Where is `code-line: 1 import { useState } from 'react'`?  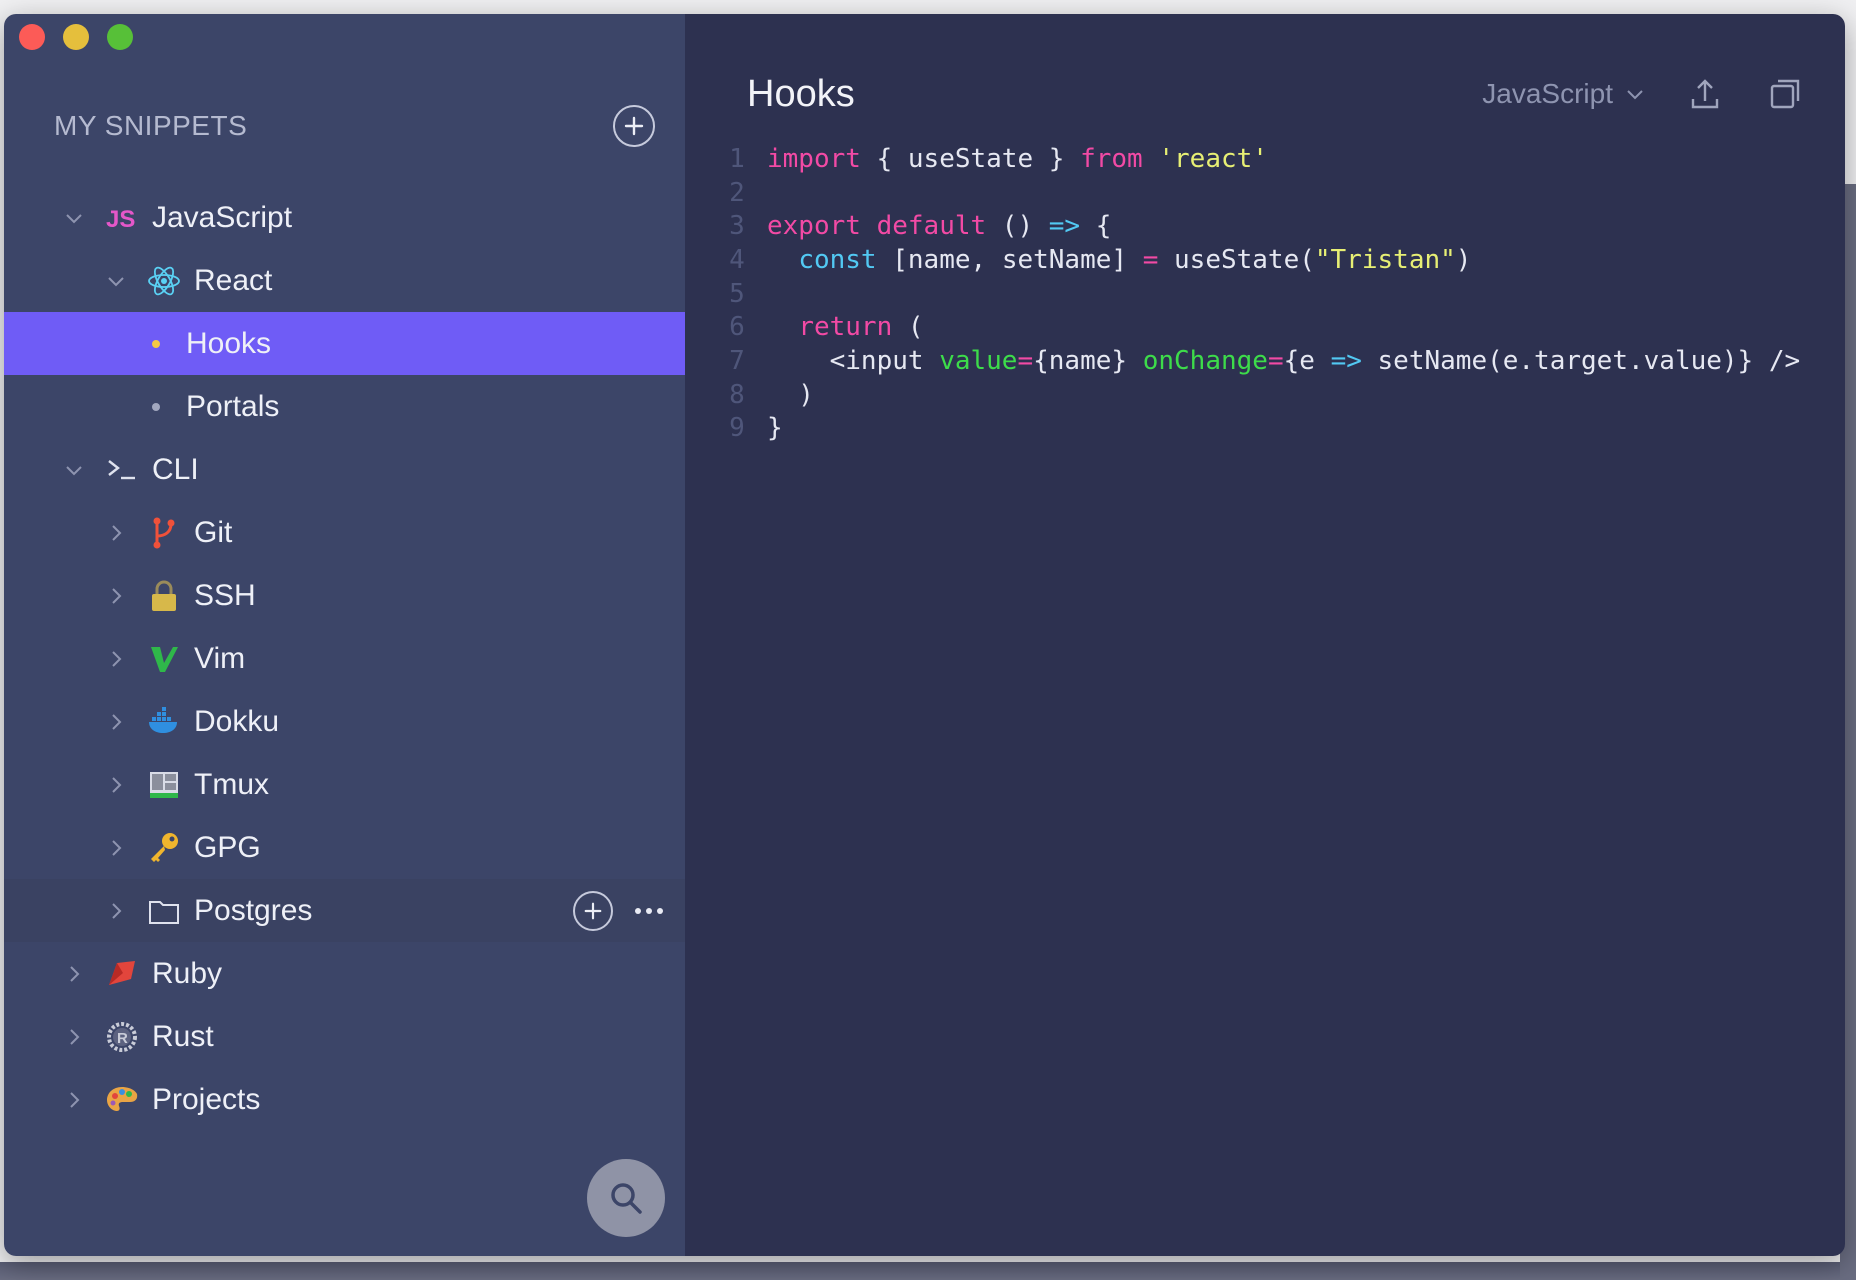
code-line: 1 import { useState } from 'react' is located at coordinates (1274, 159).